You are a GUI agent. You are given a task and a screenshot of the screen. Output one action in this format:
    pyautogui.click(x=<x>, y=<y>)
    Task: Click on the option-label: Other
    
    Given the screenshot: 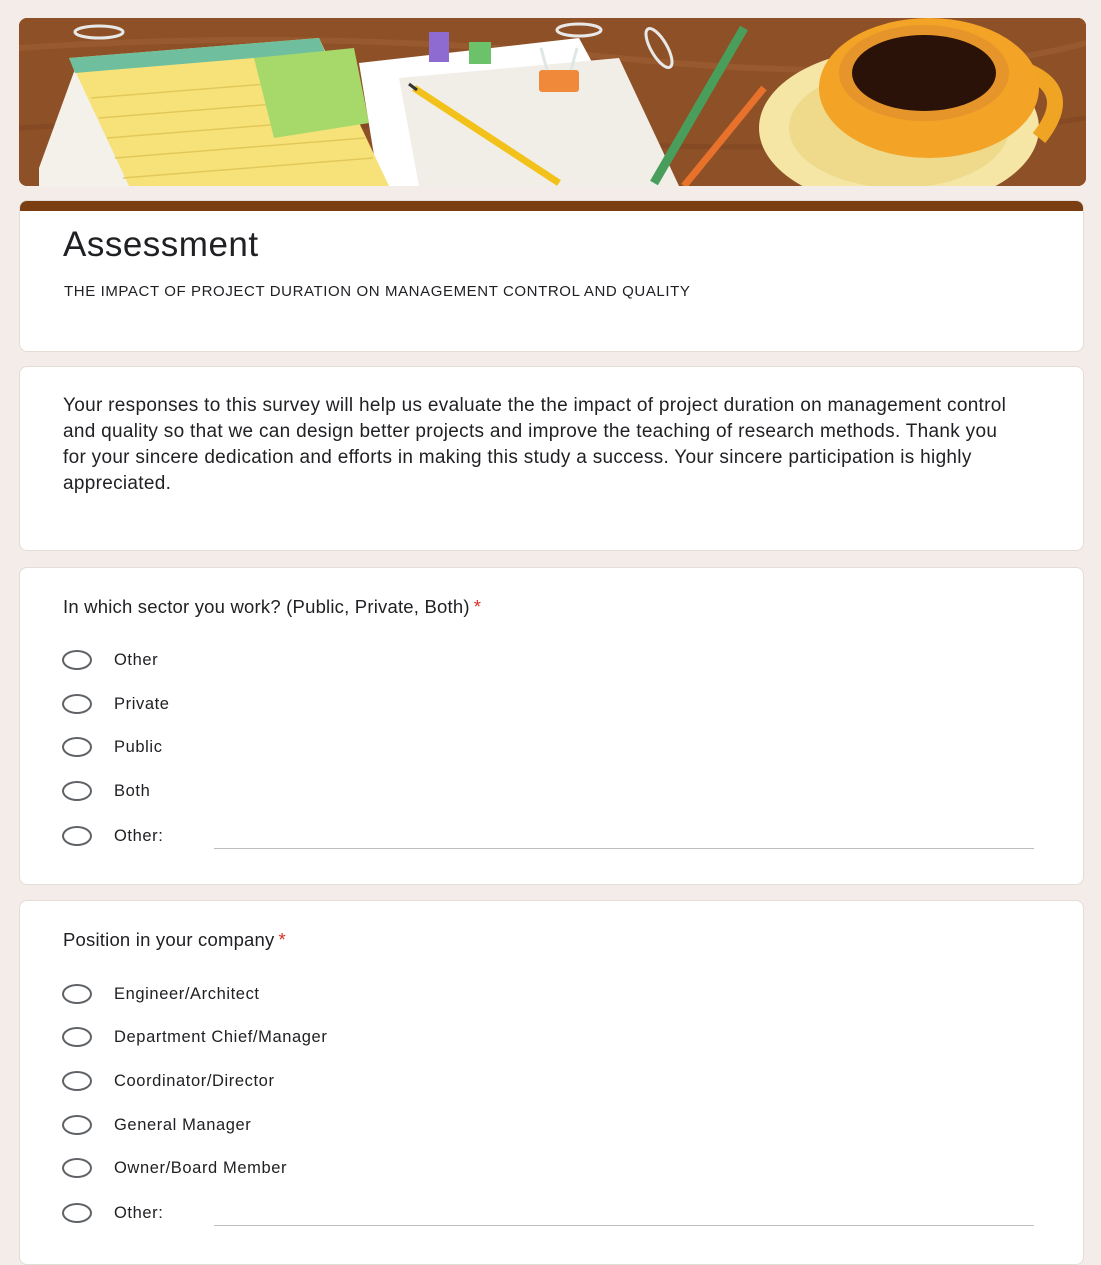 What is the action you would take?
    pyautogui.click(x=136, y=659)
    